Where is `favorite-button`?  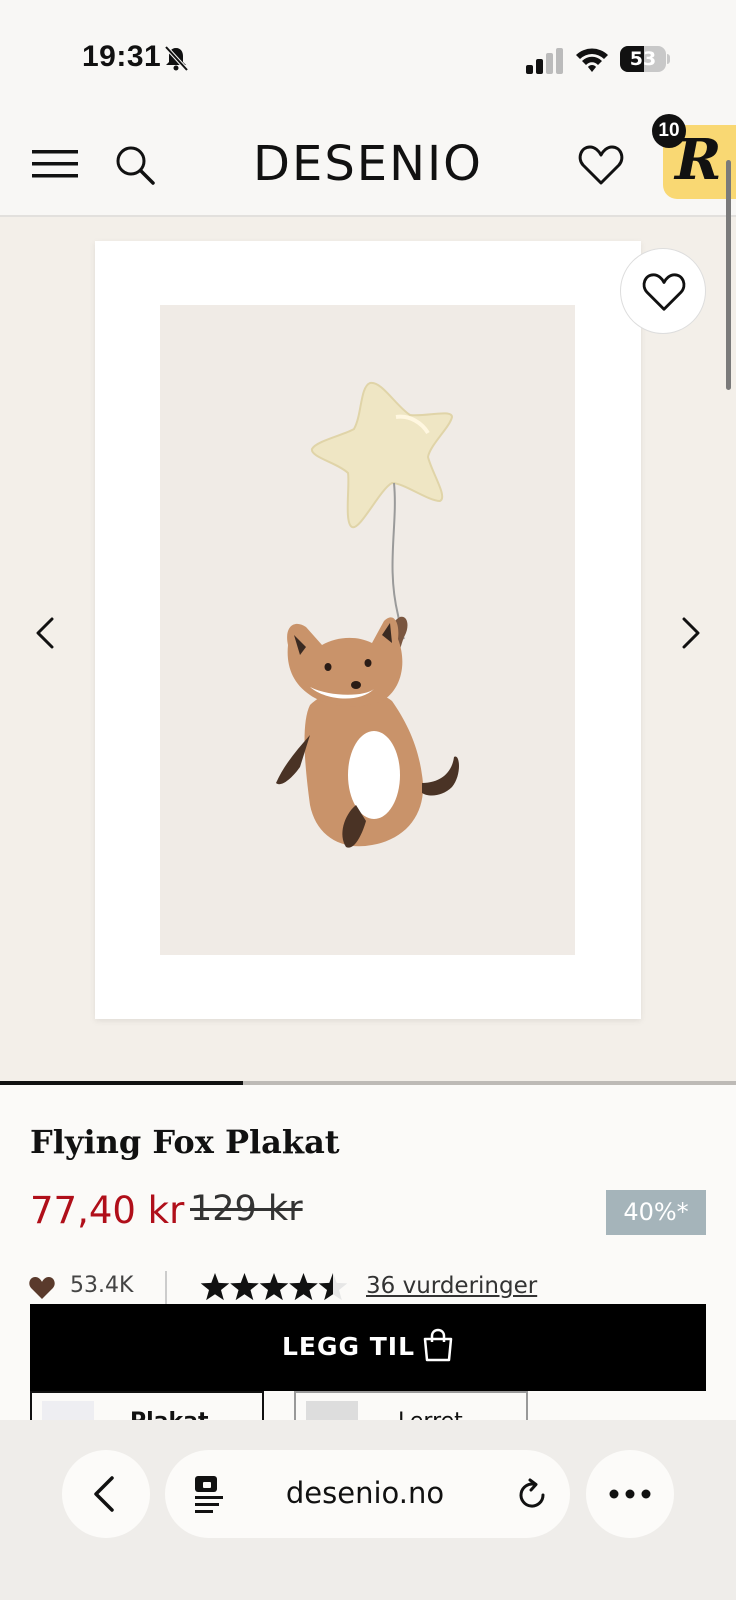 favorite-button is located at coordinates (663, 291).